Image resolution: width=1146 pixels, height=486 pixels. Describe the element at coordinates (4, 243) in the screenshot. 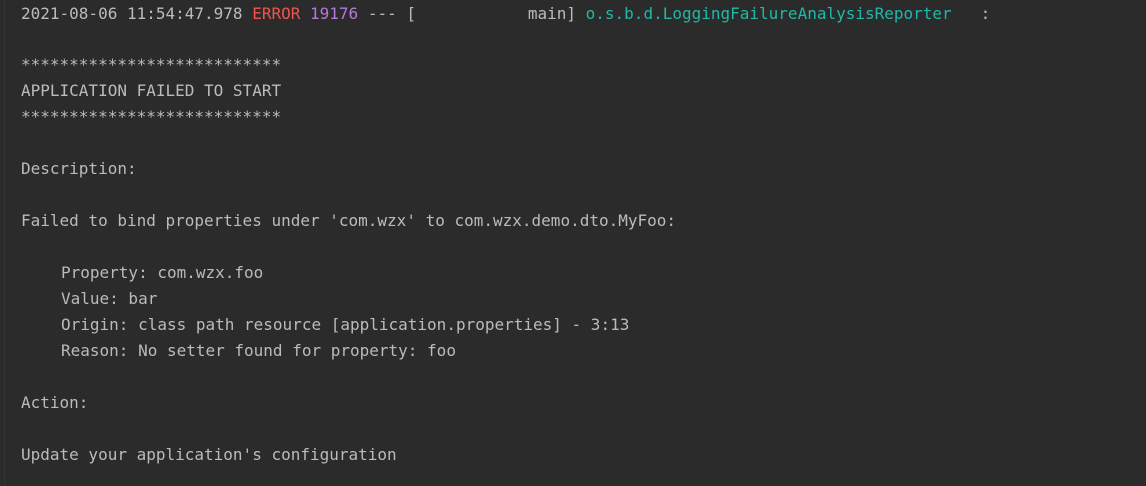

I see `gutter-divider` at that location.